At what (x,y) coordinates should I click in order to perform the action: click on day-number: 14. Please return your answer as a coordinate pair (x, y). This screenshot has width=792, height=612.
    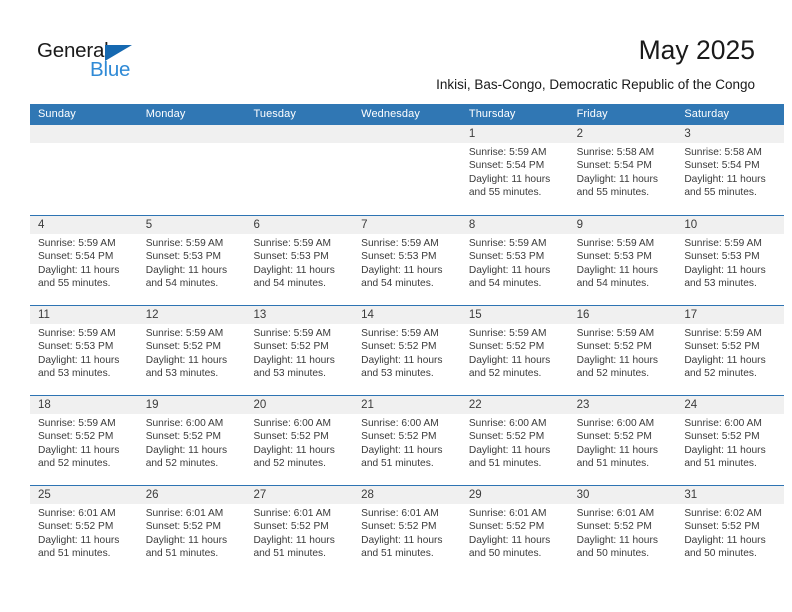
    Looking at the image, I should click on (367, 315).